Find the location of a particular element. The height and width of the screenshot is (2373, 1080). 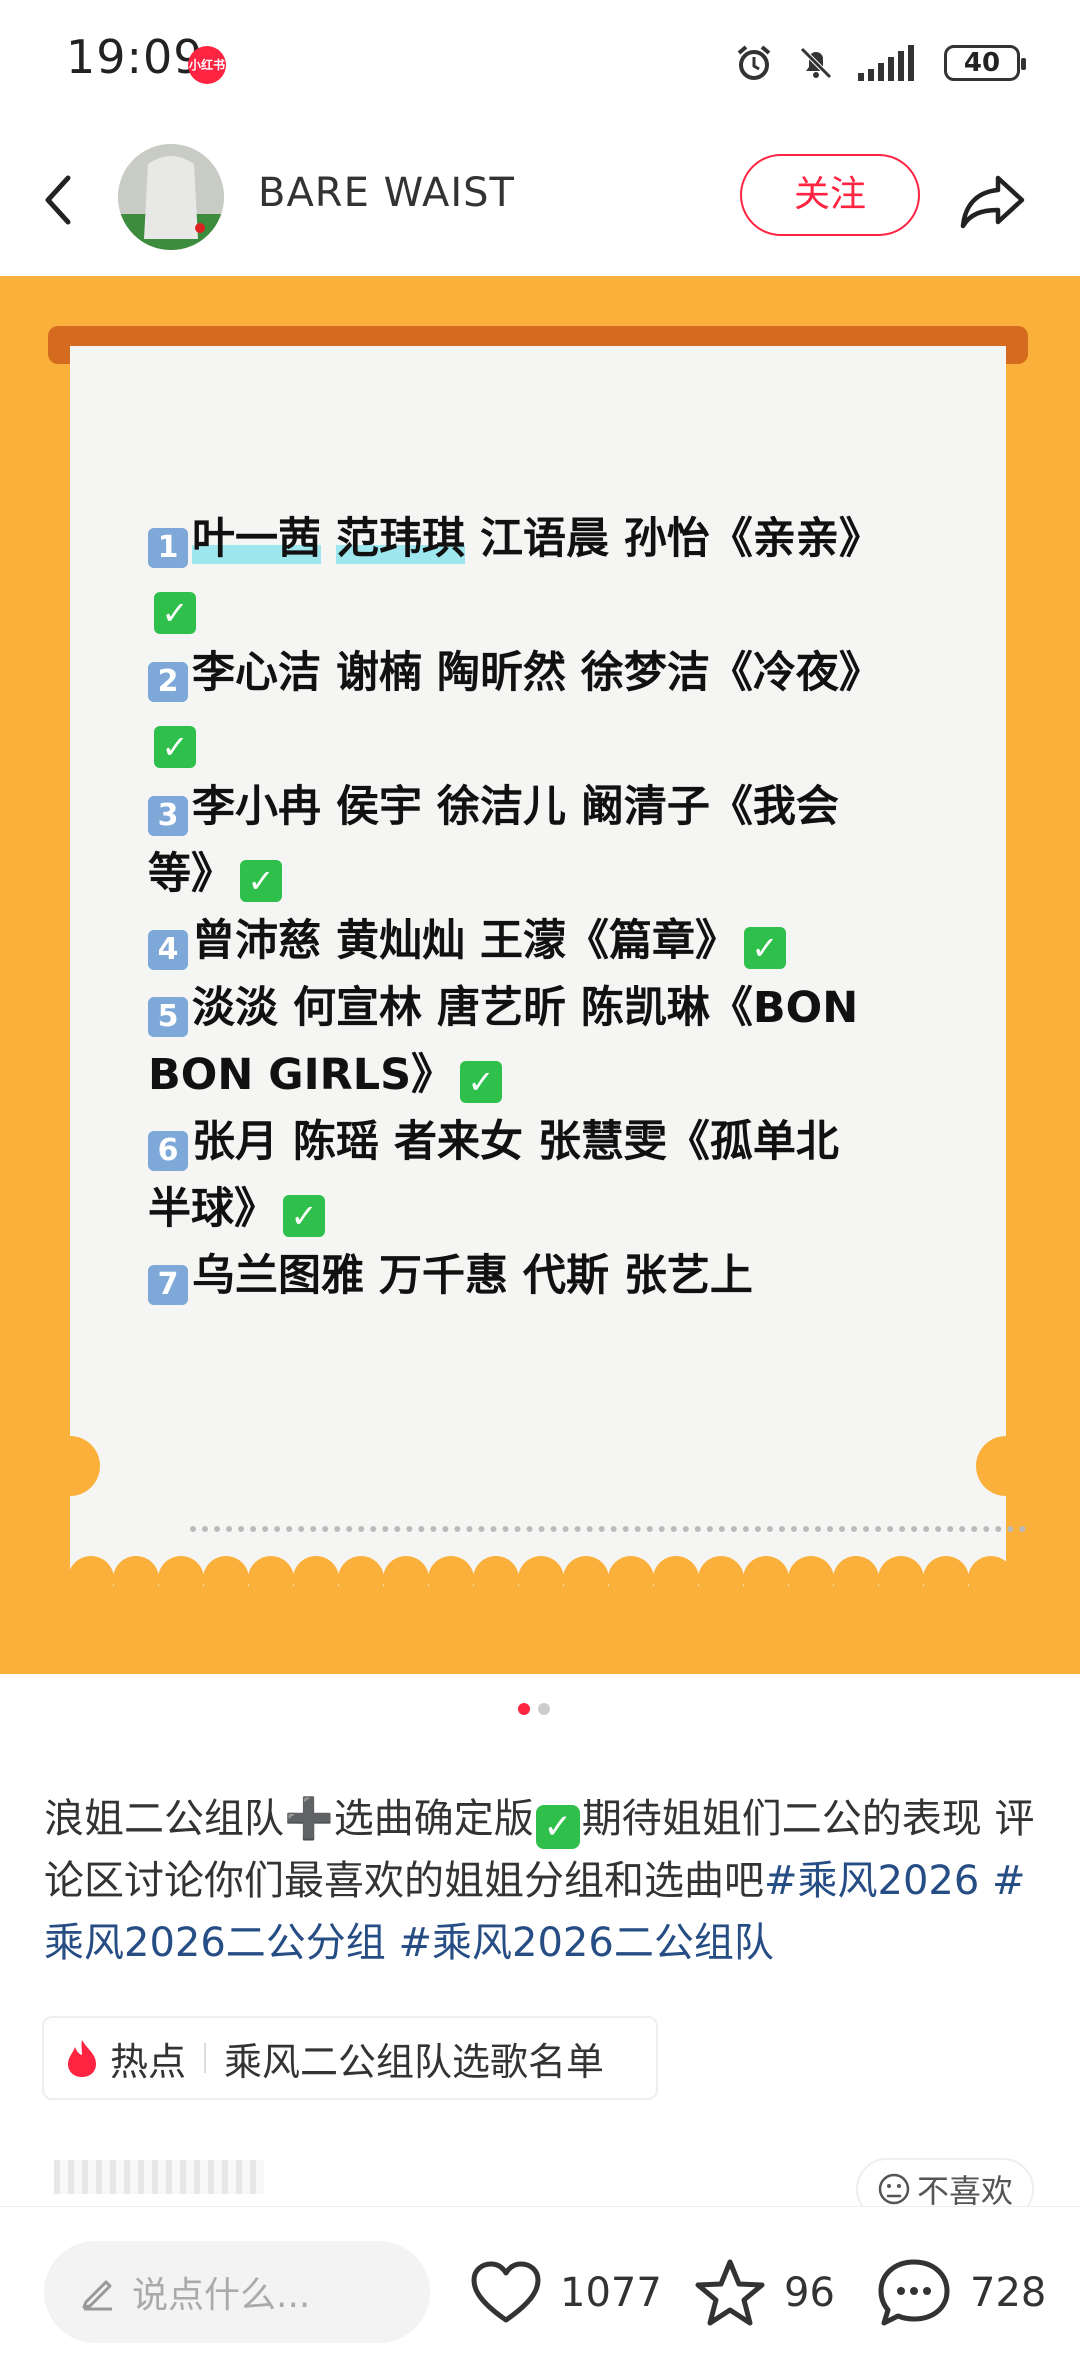

number-badge-icon: 5 is located at coordinates (168, 1017).